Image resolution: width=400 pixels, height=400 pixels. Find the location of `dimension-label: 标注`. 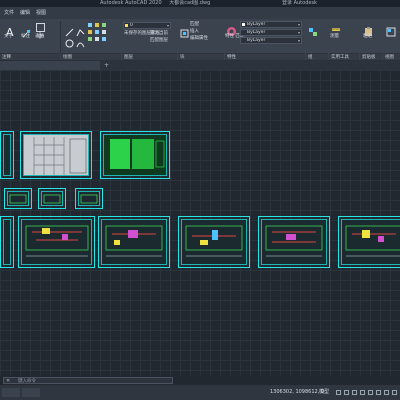

dimension-label: 标注 is located at coordinates (25, 36).